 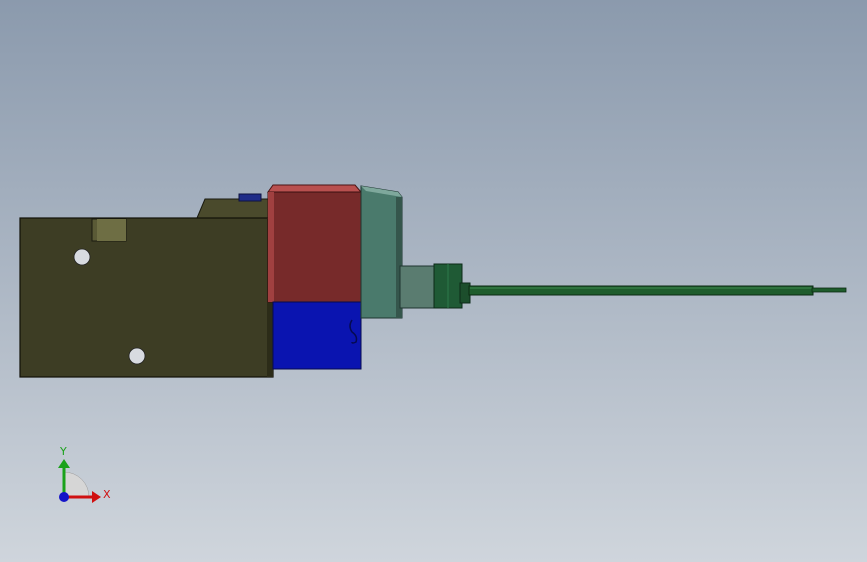 What do you see at coordinates (137, 356) in the screenshot?
I see `mount-hole-bottom` at bounding box center [137, 356].